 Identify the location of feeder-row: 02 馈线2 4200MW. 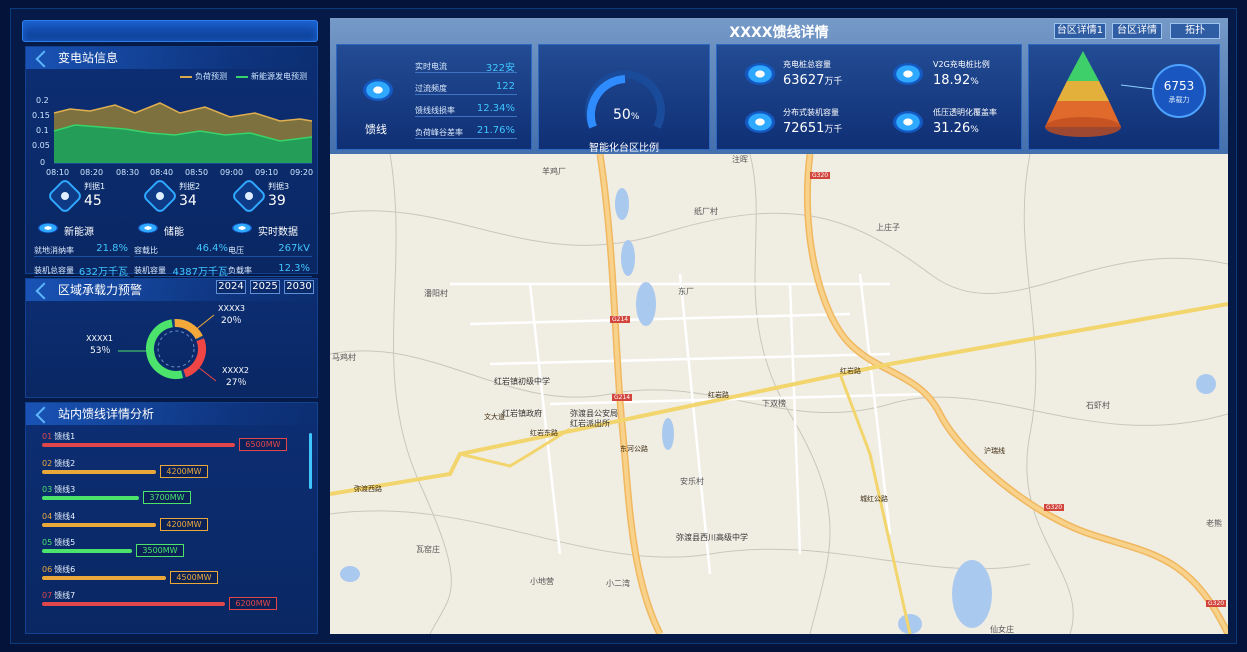
(177, 470).